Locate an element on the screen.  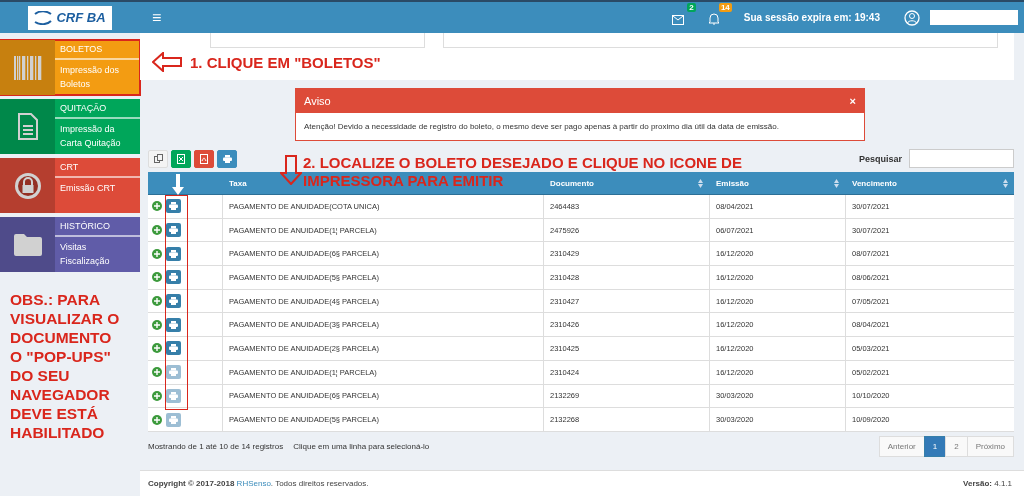
barcode-icon is located at coordinates (27, 67).